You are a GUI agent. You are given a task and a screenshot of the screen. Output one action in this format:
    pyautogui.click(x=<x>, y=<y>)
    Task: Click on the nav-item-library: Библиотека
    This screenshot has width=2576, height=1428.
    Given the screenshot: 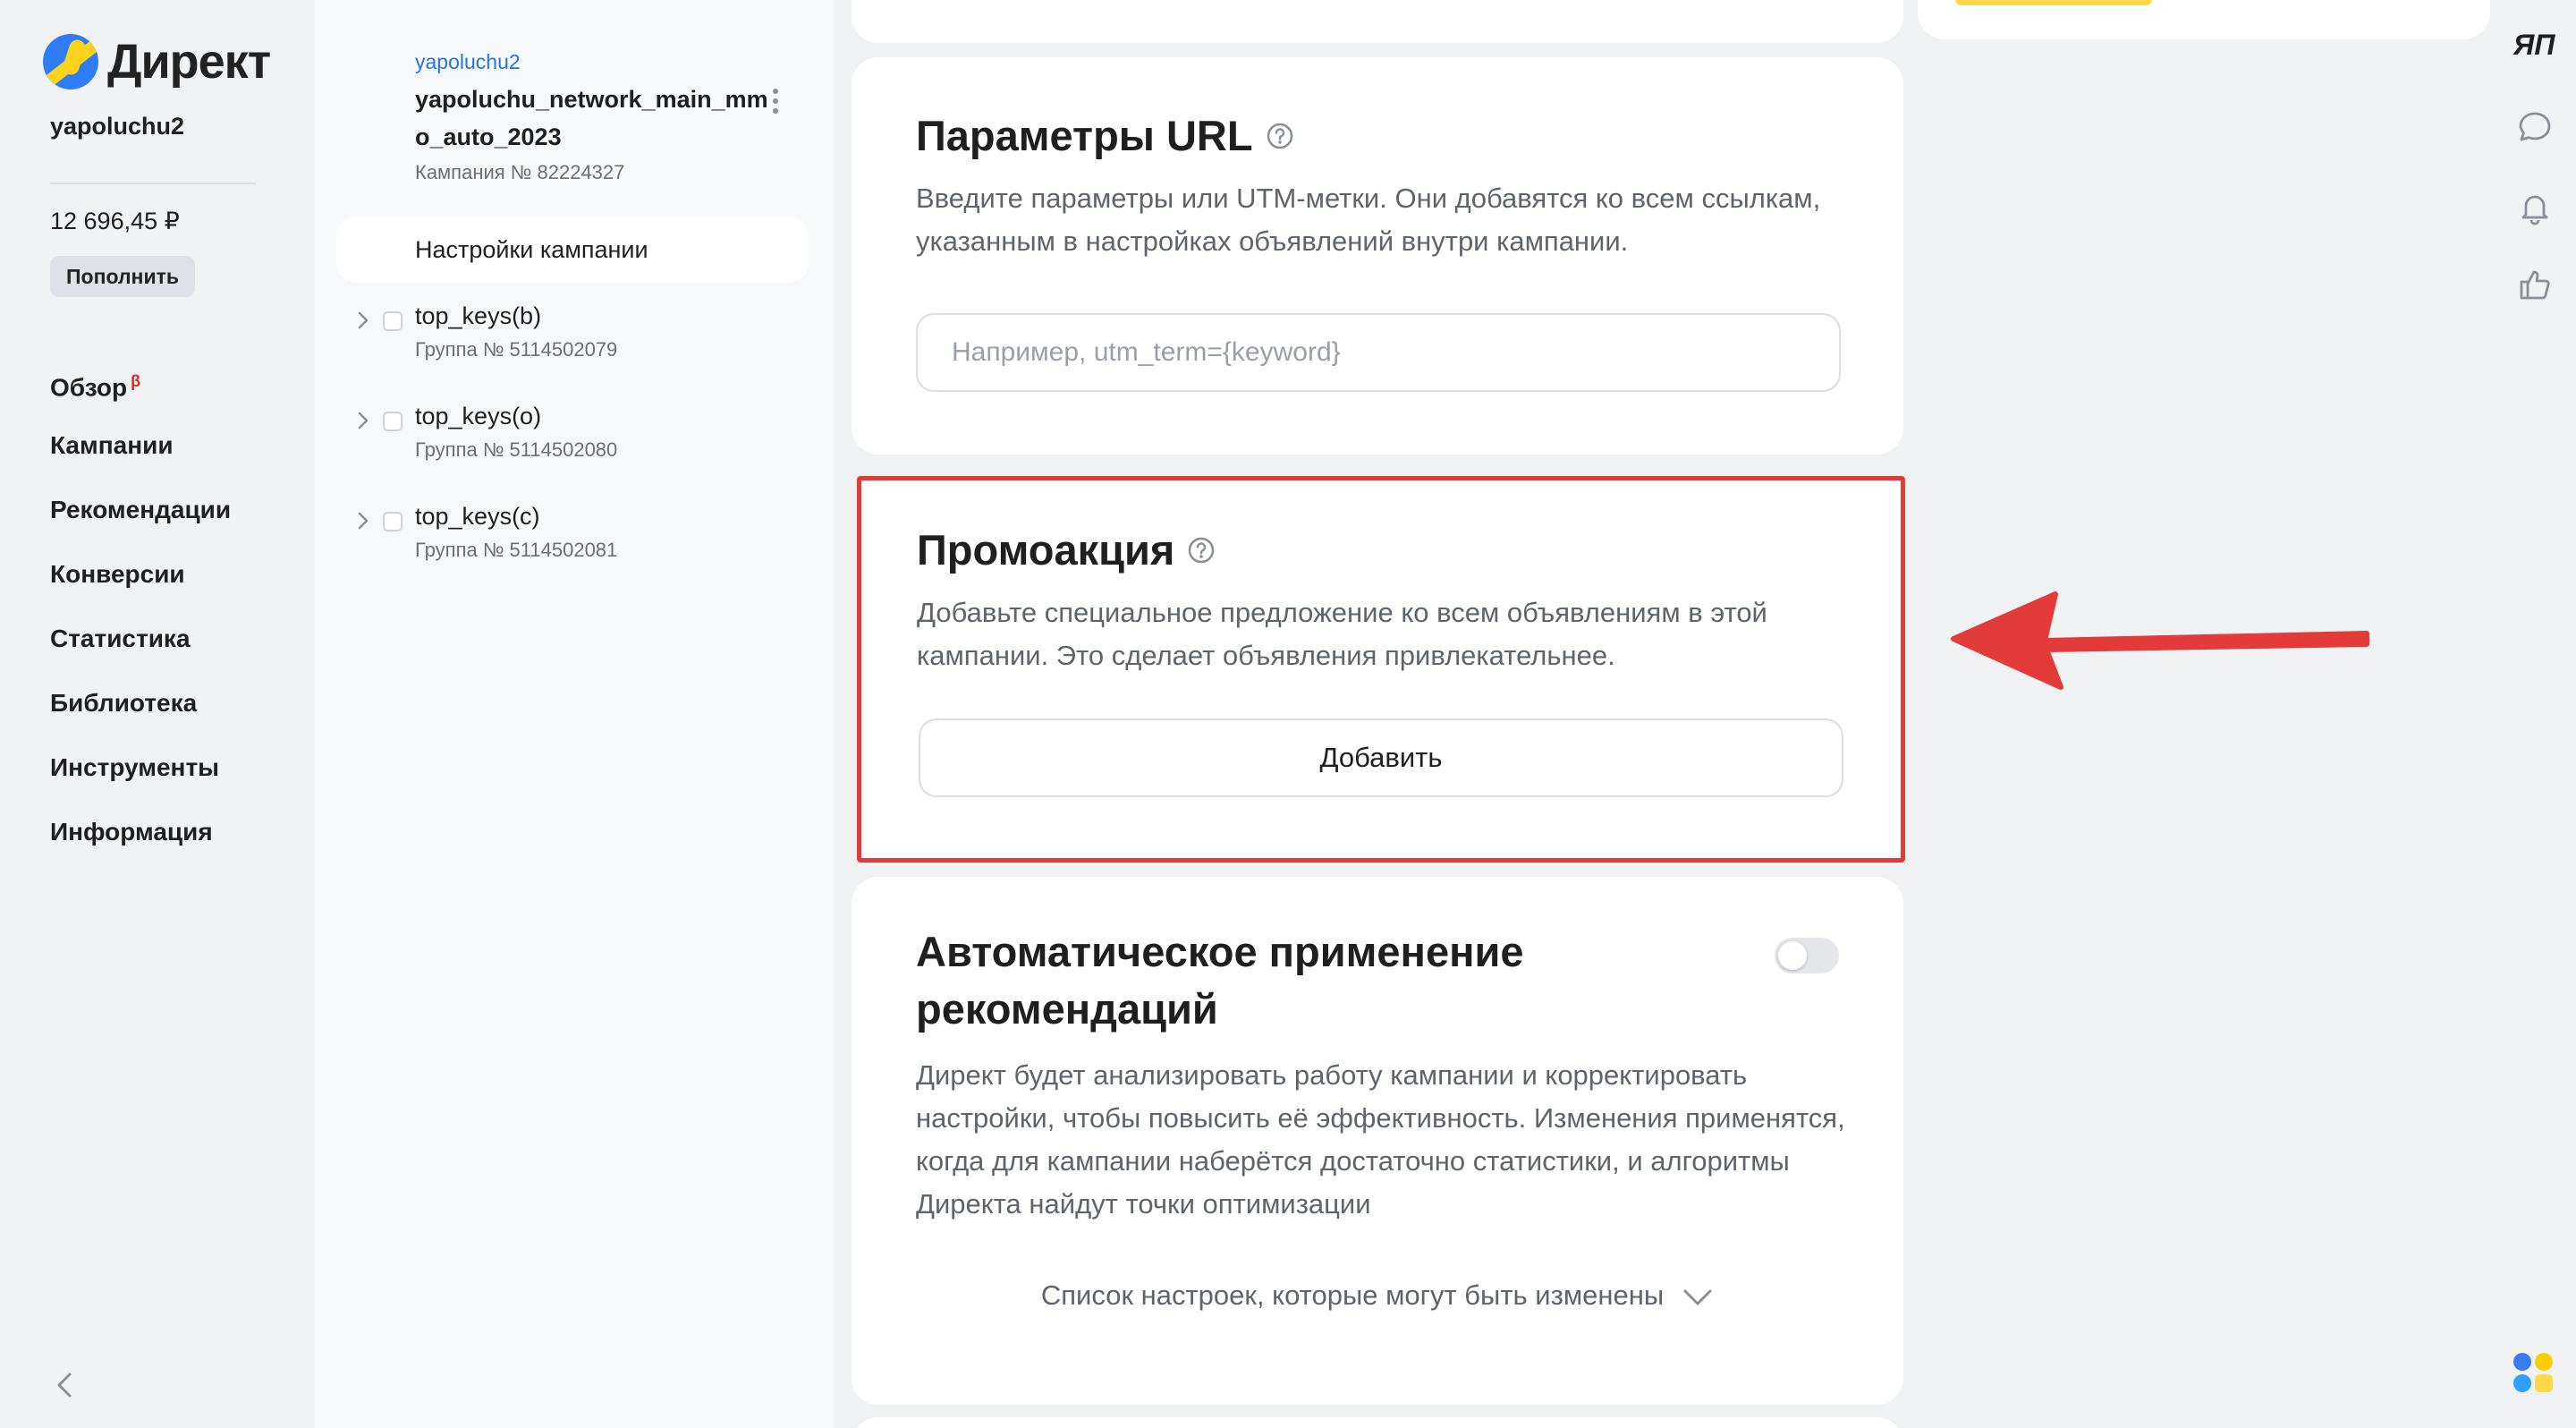 What is the action you would take?
    pyautogui.click(x=140, y=716)
    